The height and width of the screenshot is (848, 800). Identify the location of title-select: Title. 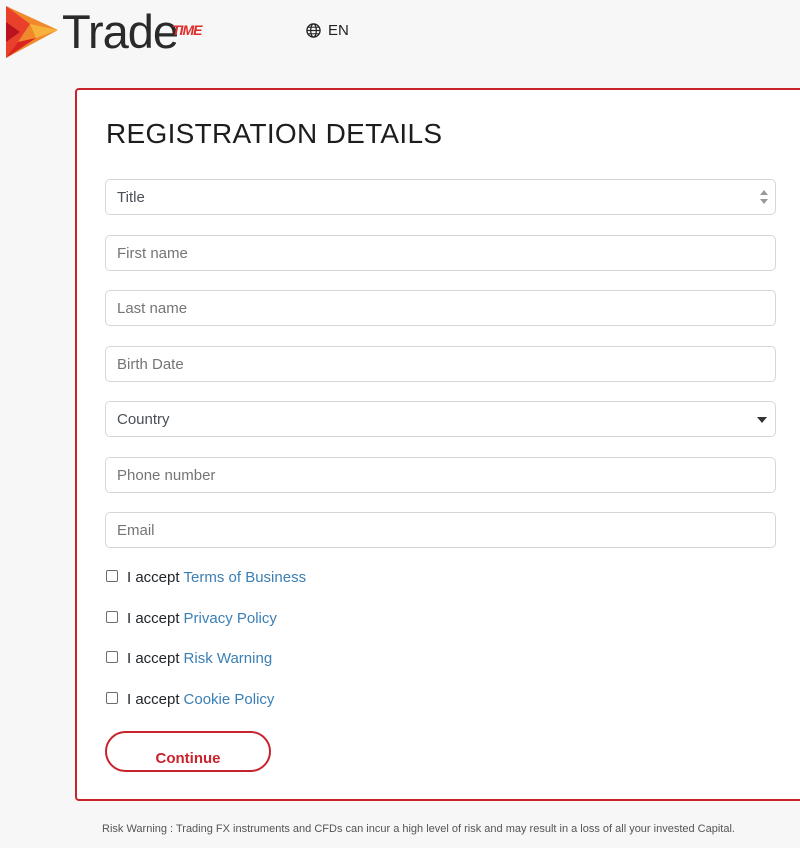
(440, 197).